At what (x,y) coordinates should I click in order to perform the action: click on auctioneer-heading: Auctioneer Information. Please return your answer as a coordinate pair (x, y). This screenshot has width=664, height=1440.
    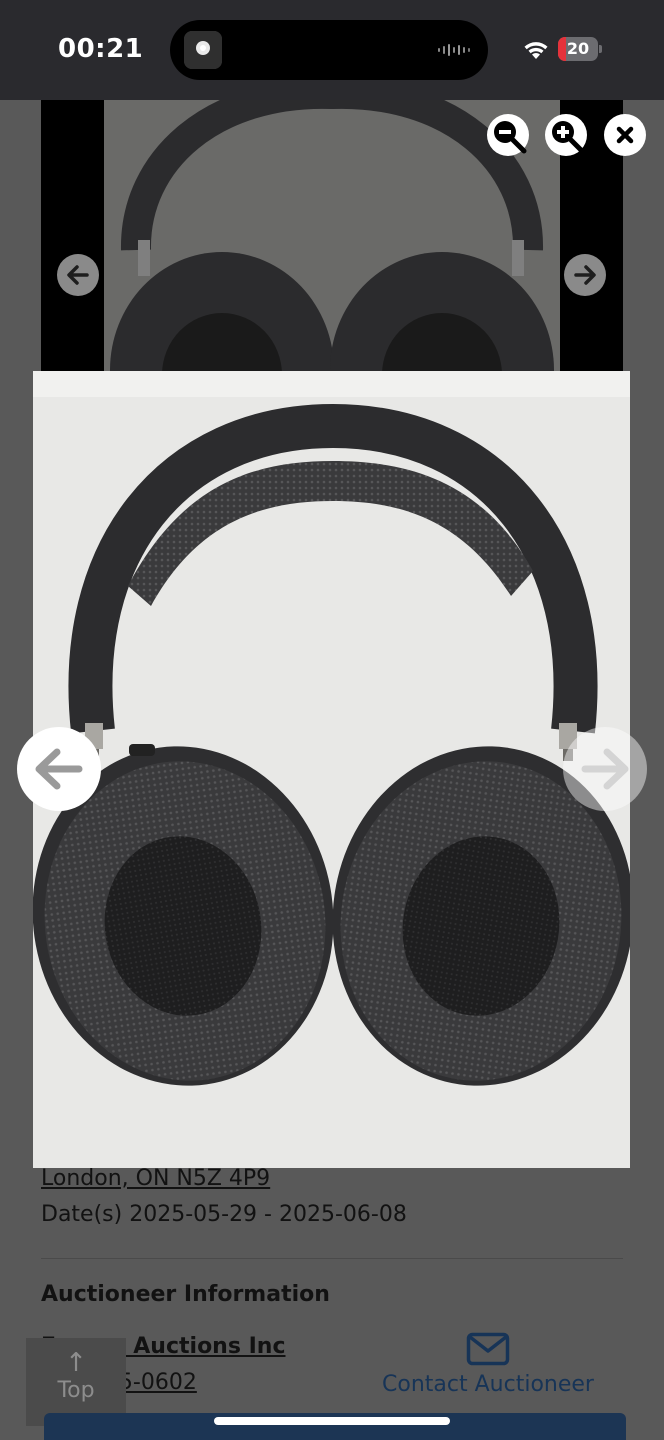
    Looking at the image, I should click on (185, 1294).